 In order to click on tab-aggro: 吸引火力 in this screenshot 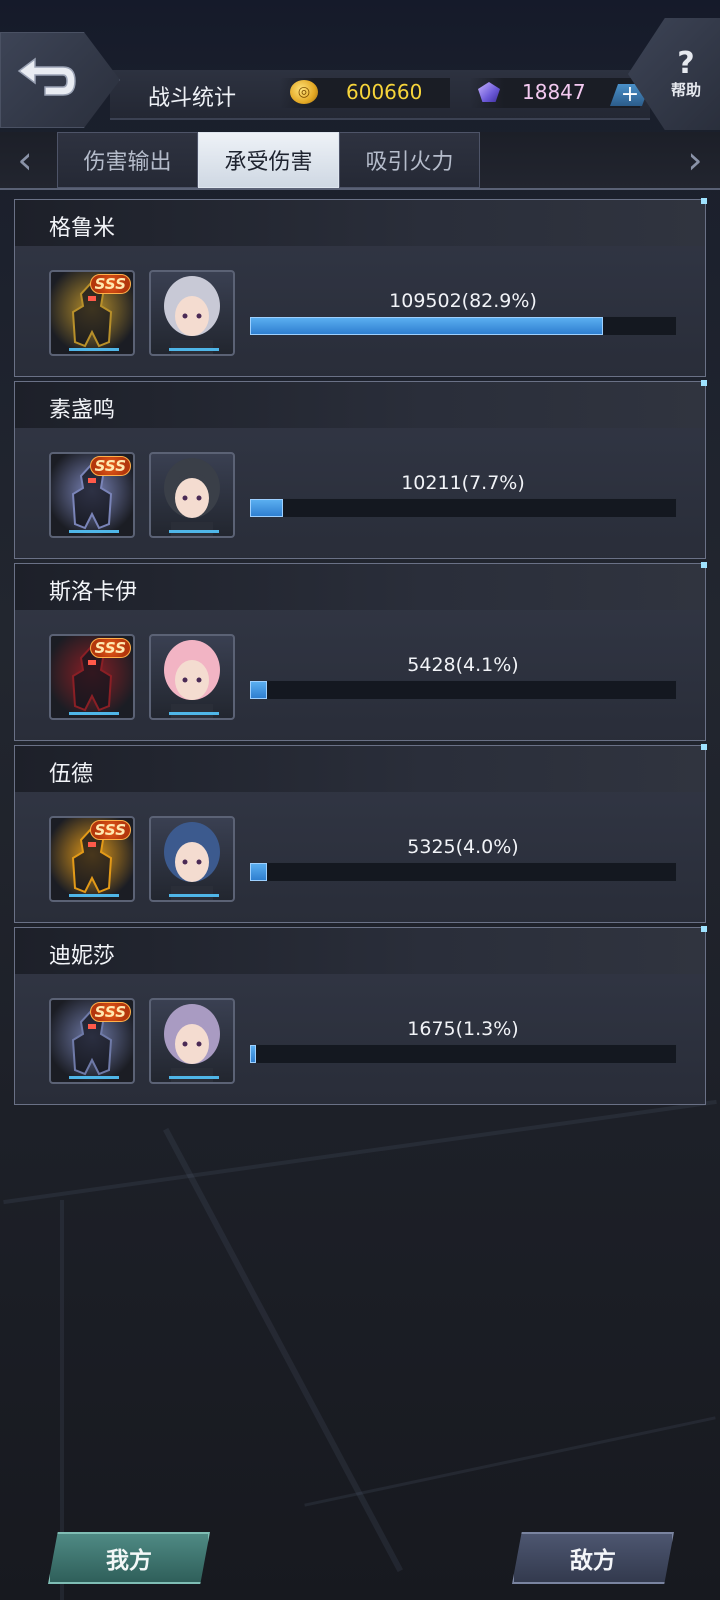, I will do `click(409, 160)`.